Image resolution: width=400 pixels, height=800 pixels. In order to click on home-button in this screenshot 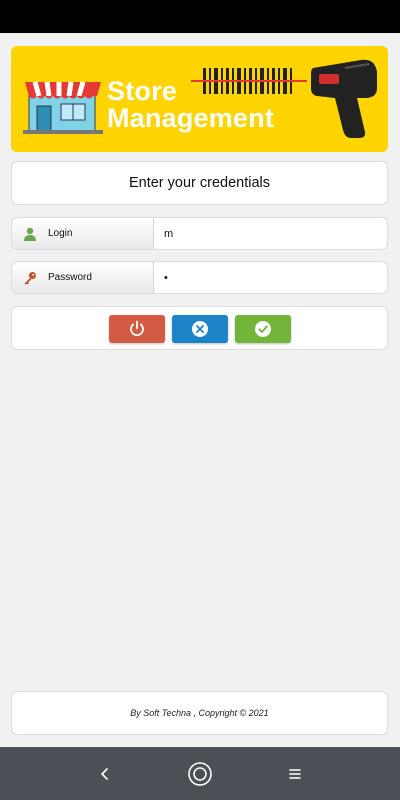, I will do `click(200, 773)`.